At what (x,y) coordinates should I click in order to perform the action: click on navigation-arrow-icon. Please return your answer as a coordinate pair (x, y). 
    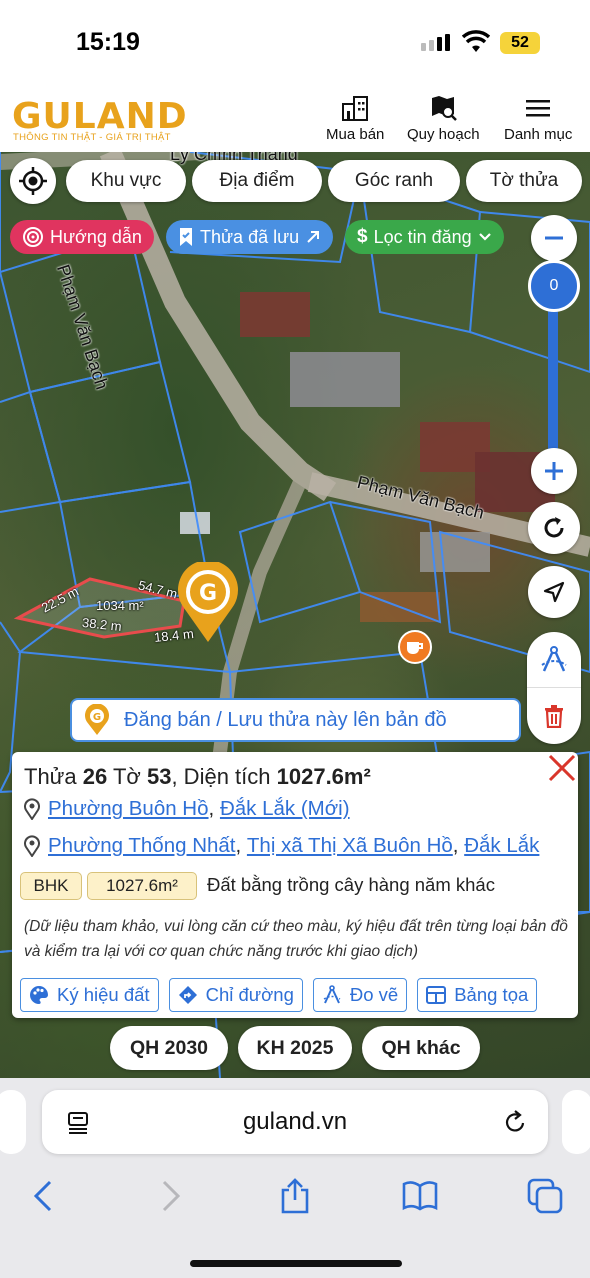
    Looking at the image, I should click on (554, 592).